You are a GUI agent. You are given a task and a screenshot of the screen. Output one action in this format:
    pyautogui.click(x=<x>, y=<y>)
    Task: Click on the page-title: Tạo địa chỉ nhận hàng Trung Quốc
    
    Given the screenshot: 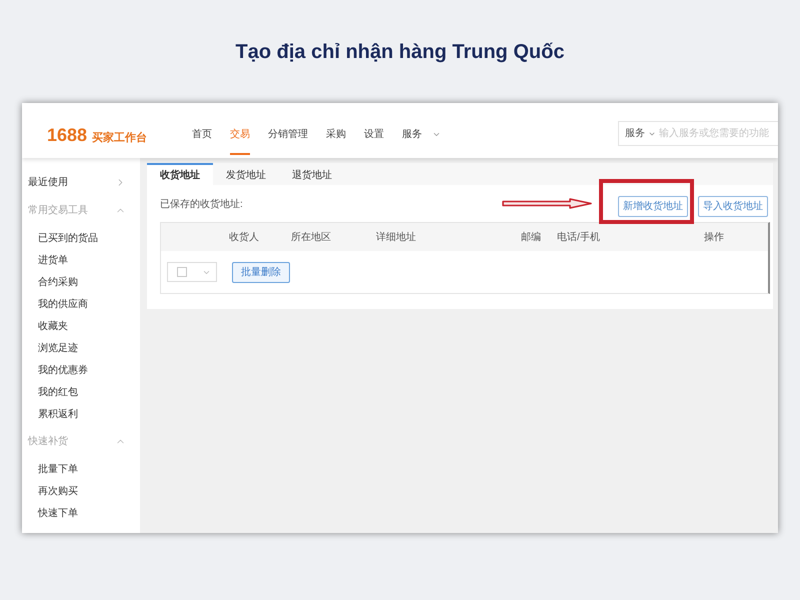 What is the action you would take?
    pyautogui.click(x=400, y=52)
    